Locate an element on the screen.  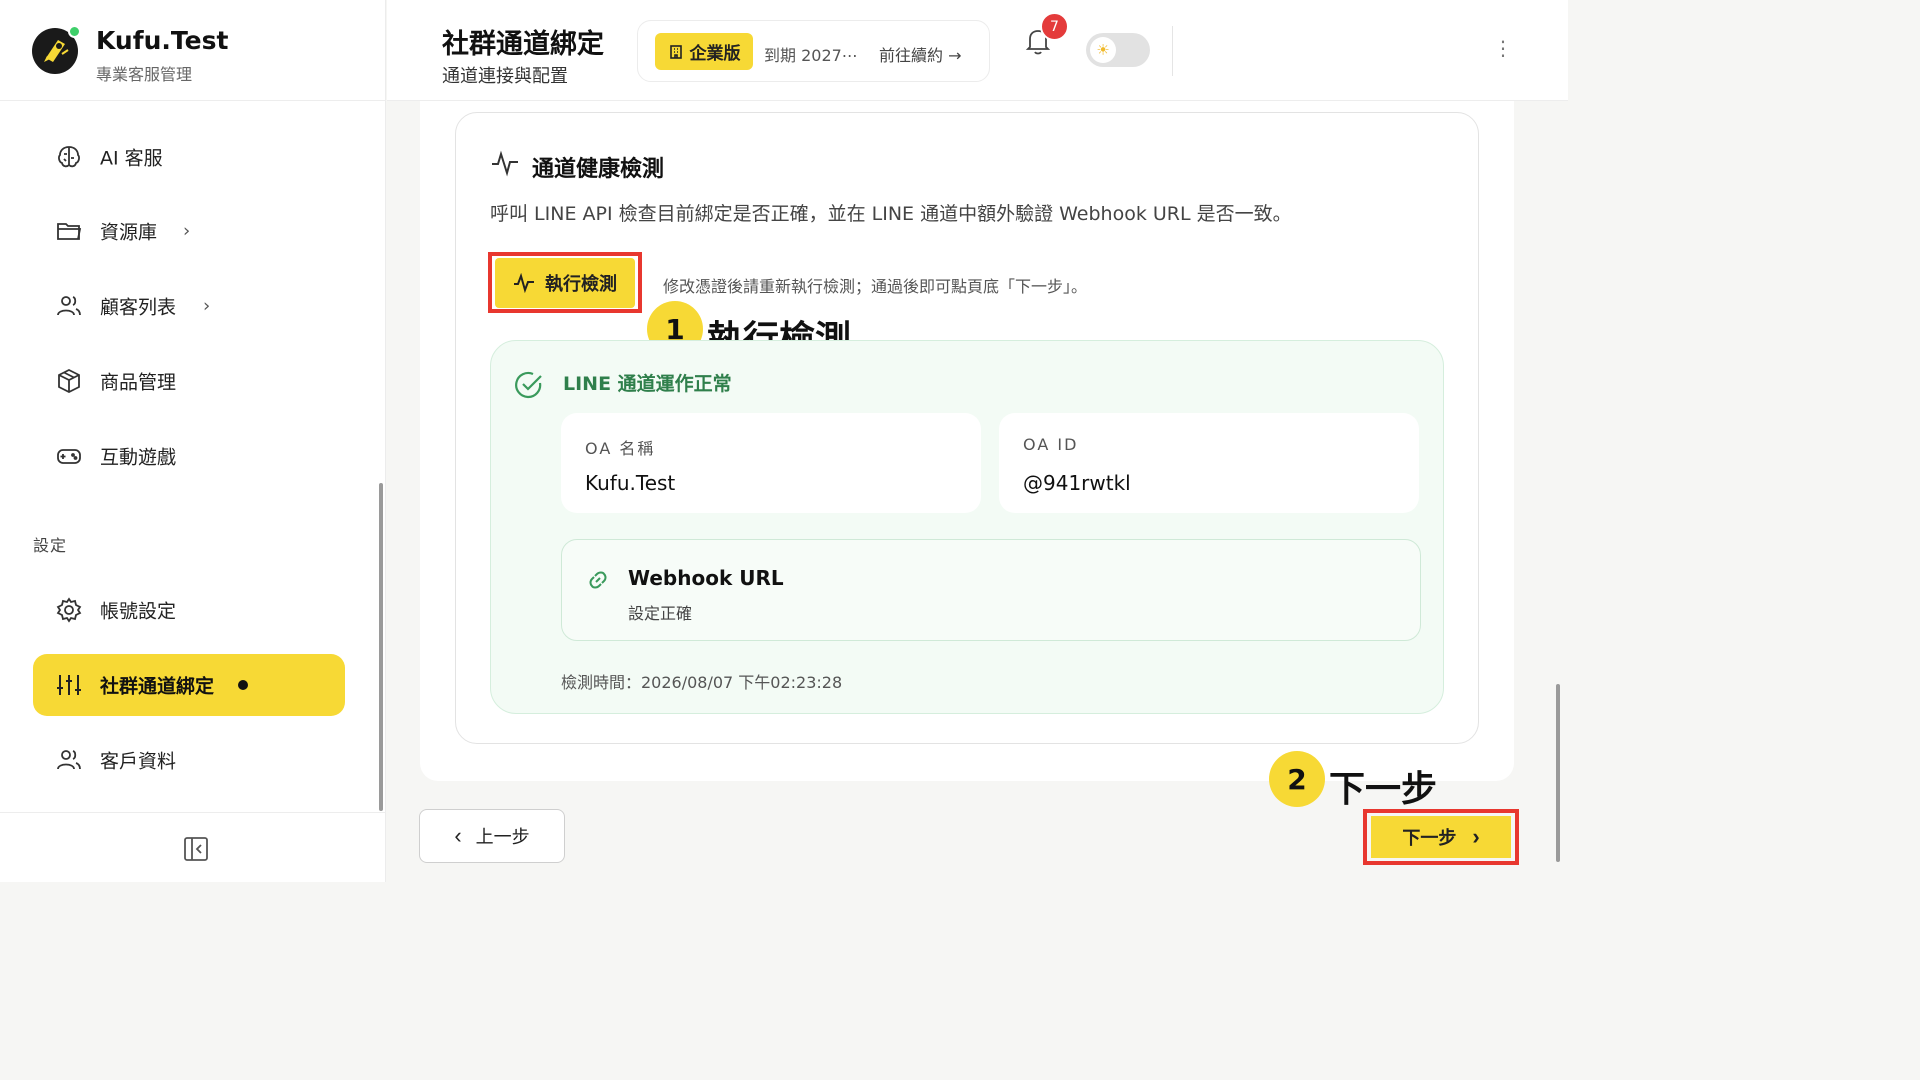
brand-name: Kufu.Test is located at coordinates (162, 40).